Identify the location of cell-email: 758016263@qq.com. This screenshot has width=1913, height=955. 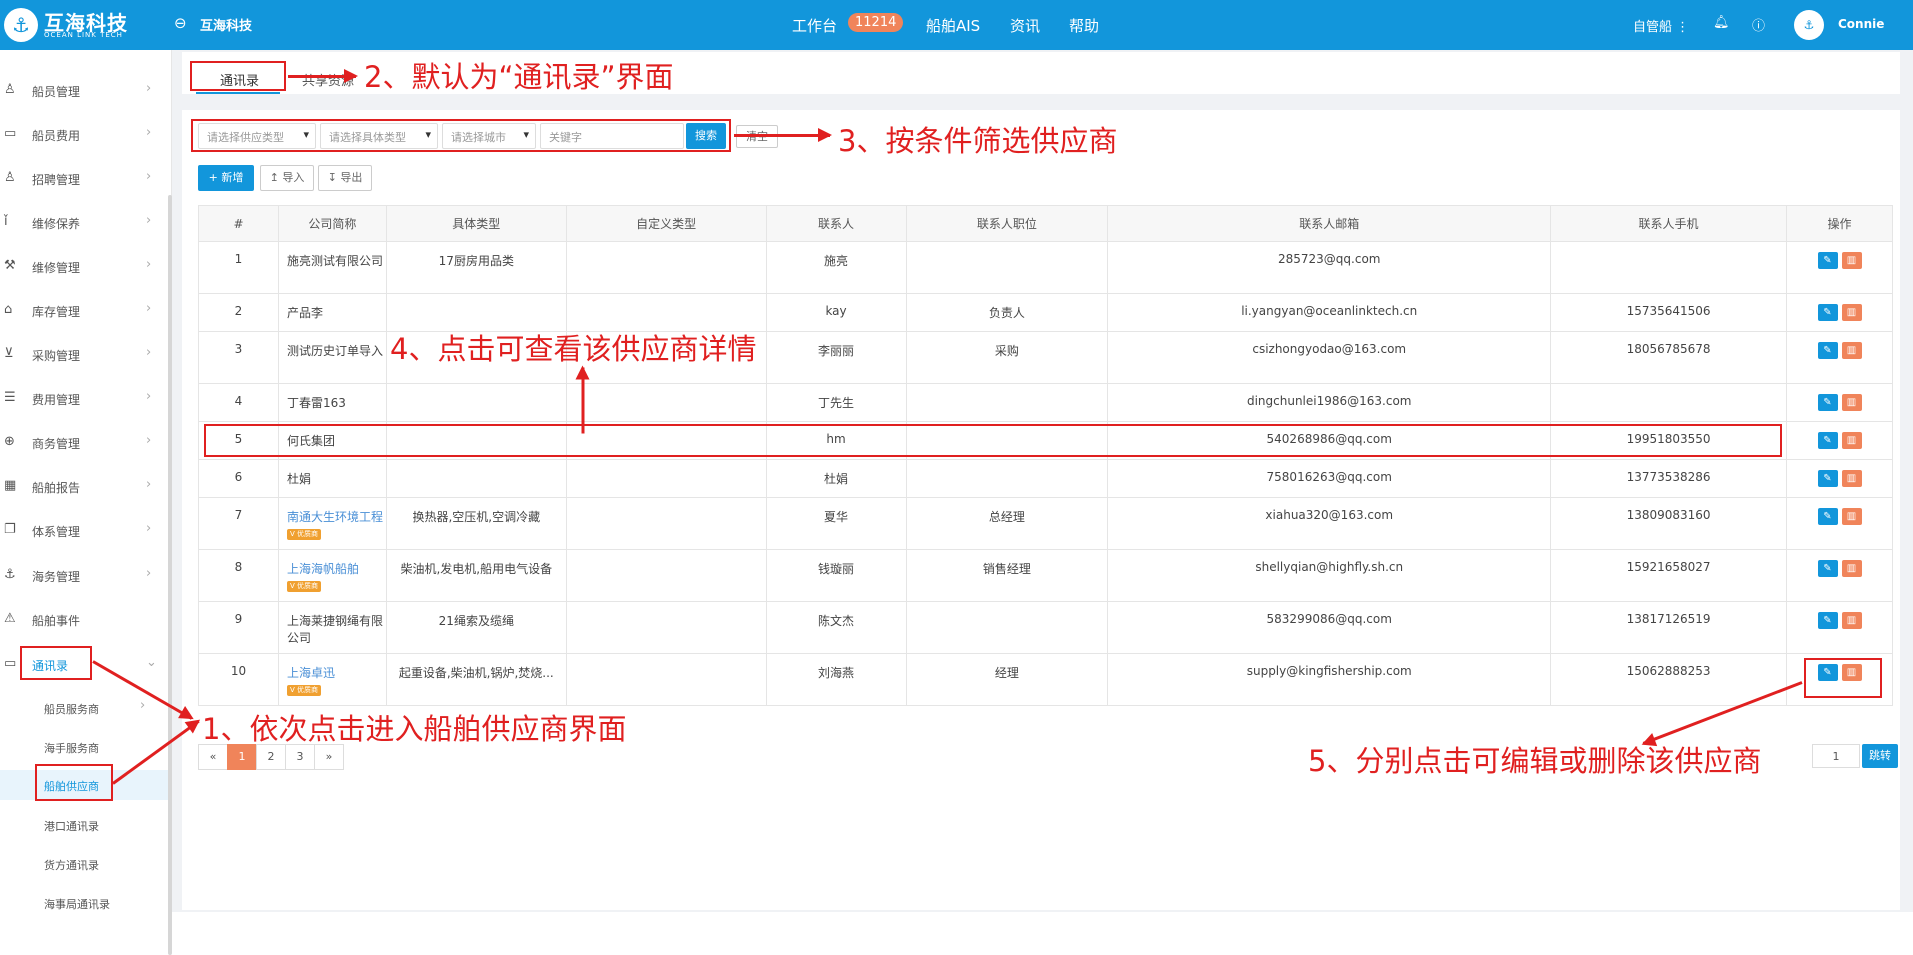
(1329, 478).